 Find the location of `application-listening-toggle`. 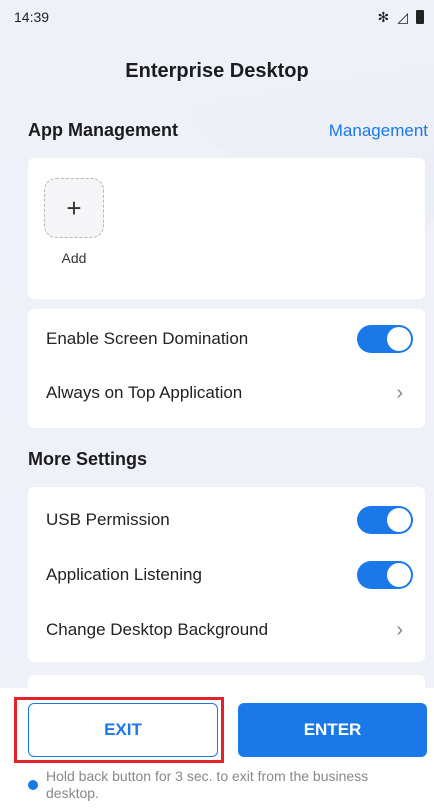

application-listening-toggle is located at coordinates (385, 575).